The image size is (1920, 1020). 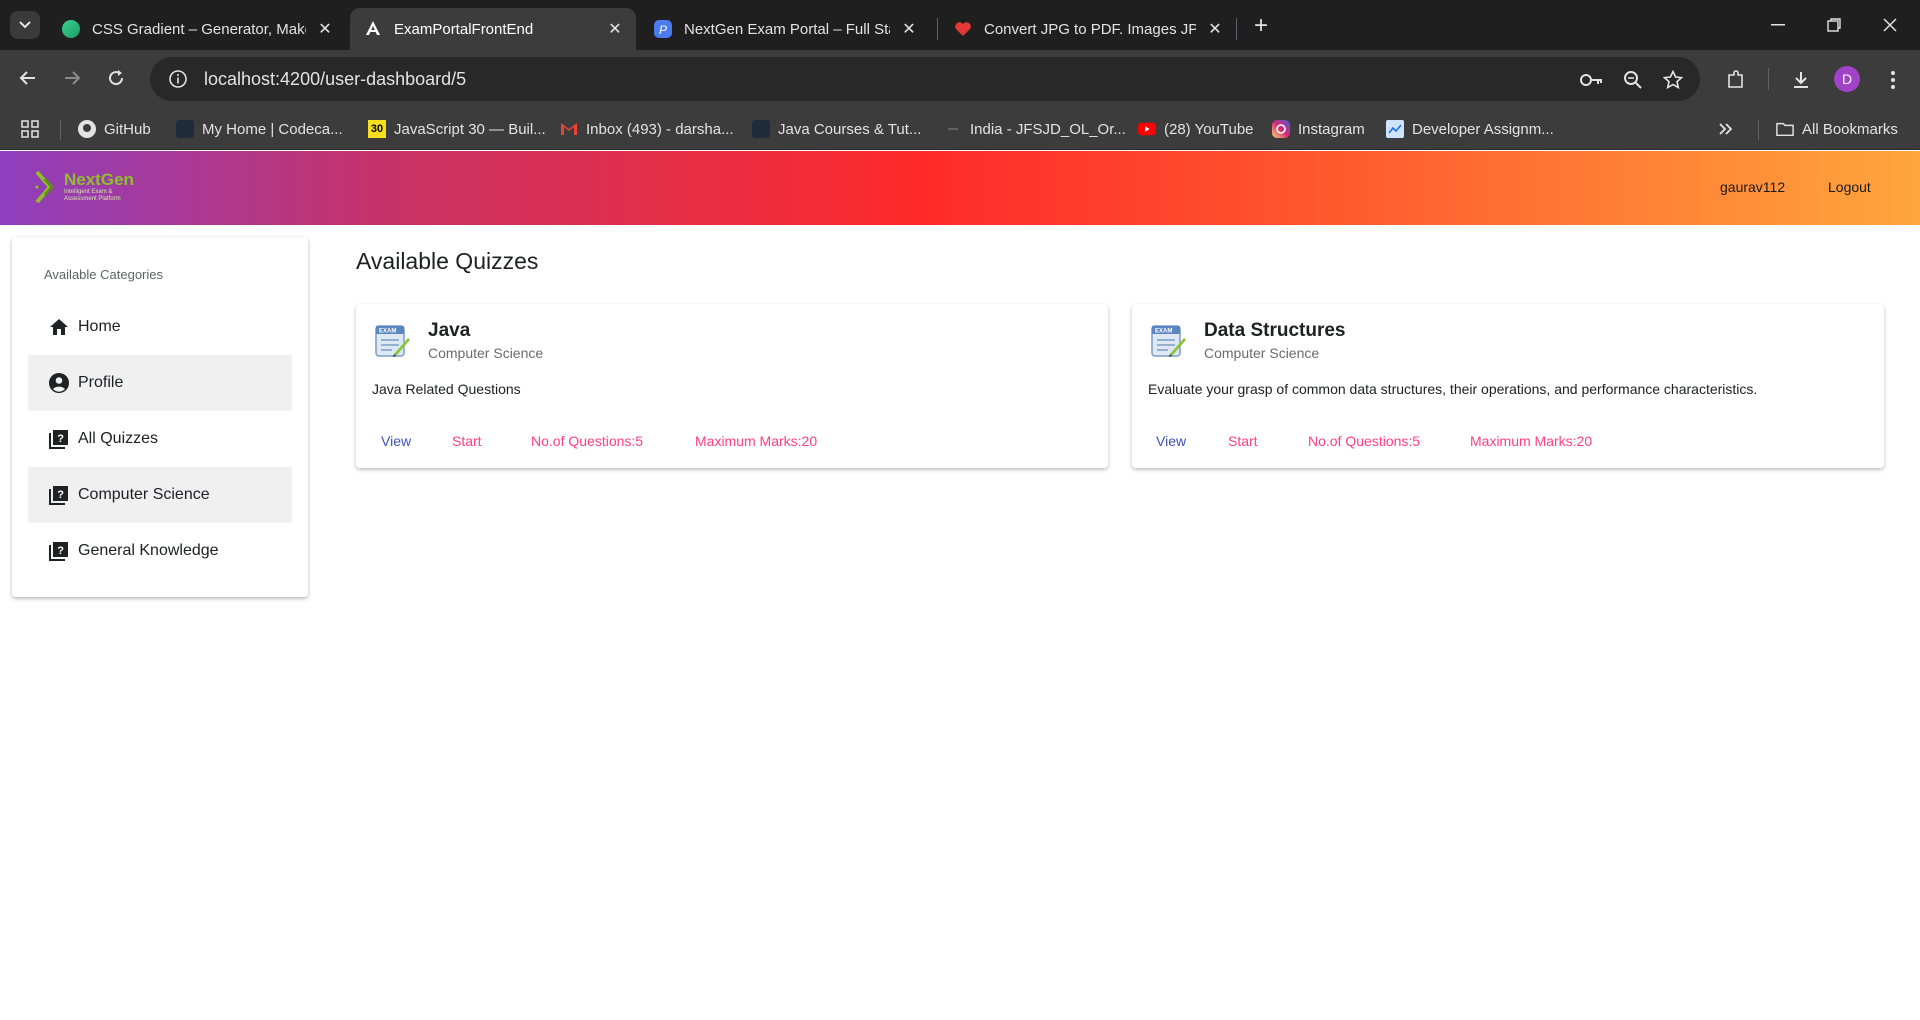 What do you see at coordinates (71, 29) in the screenshot?
I see `css-gradient-favicon-icon` at bounding box center [71, 29].